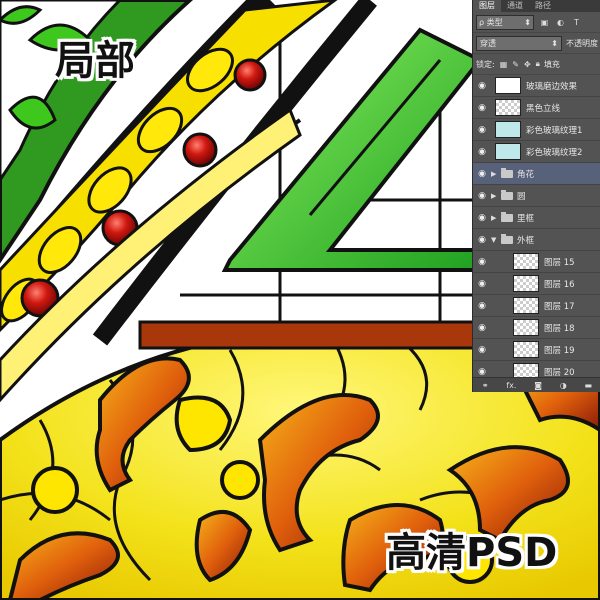 This screenshot has width=600, height=600. I want to click on new-group-icon: ▬, so click(588, 385).